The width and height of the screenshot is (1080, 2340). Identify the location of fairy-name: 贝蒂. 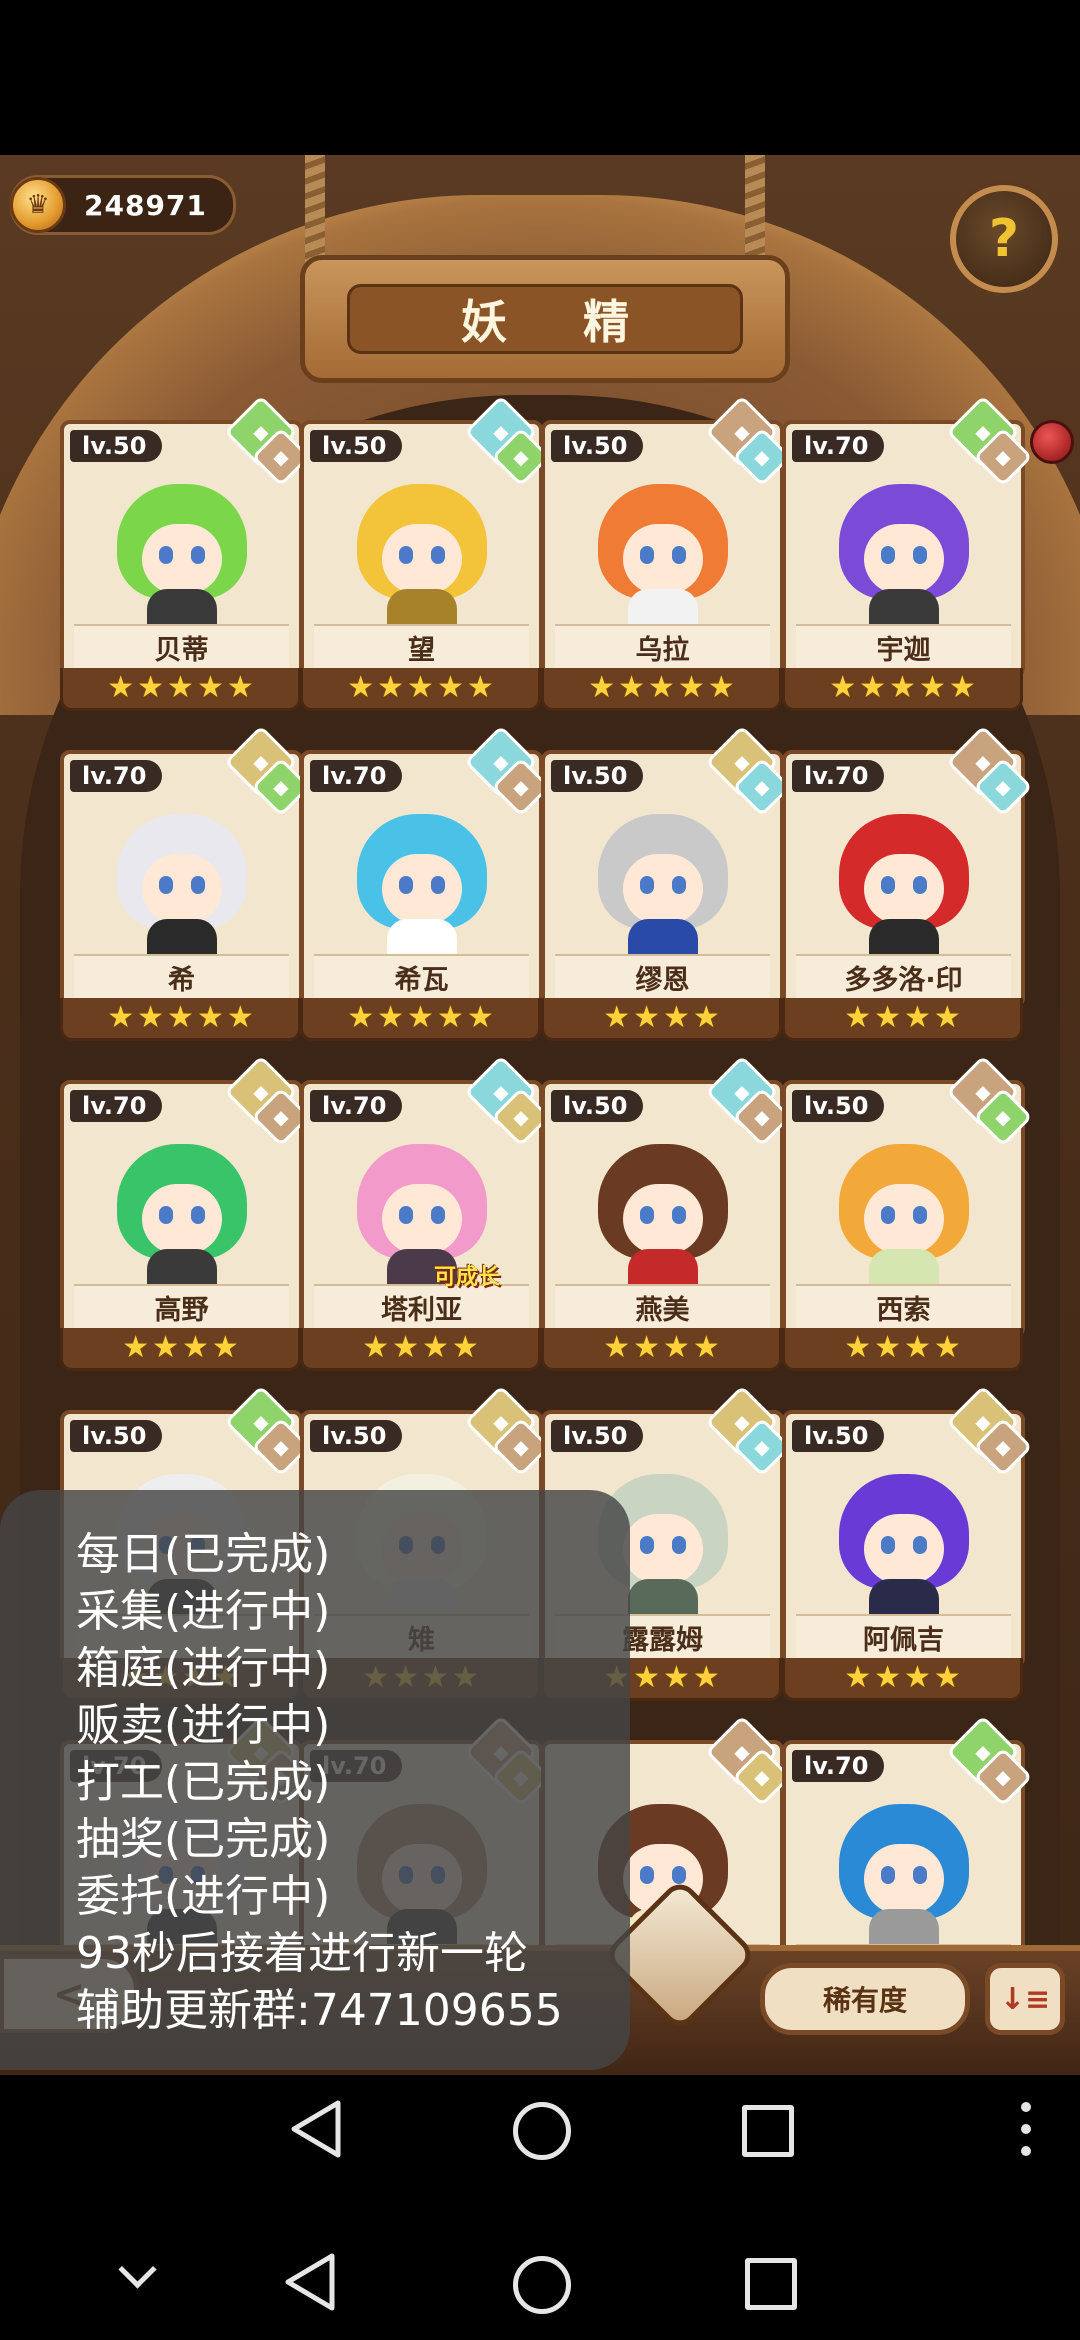
(181, 650).